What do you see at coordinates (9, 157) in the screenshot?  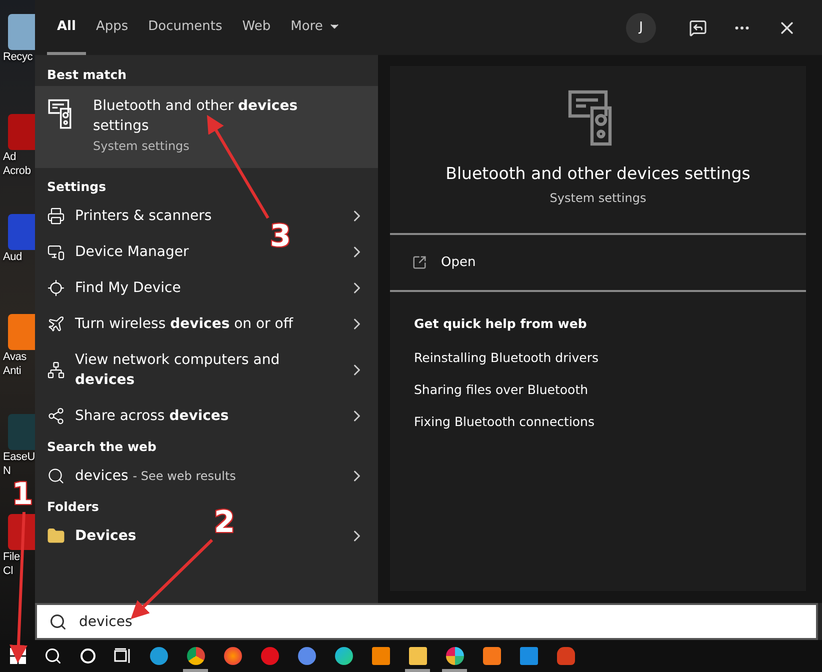 I see `desktop-icon-label: Ad` at bounding box center [9, 157].